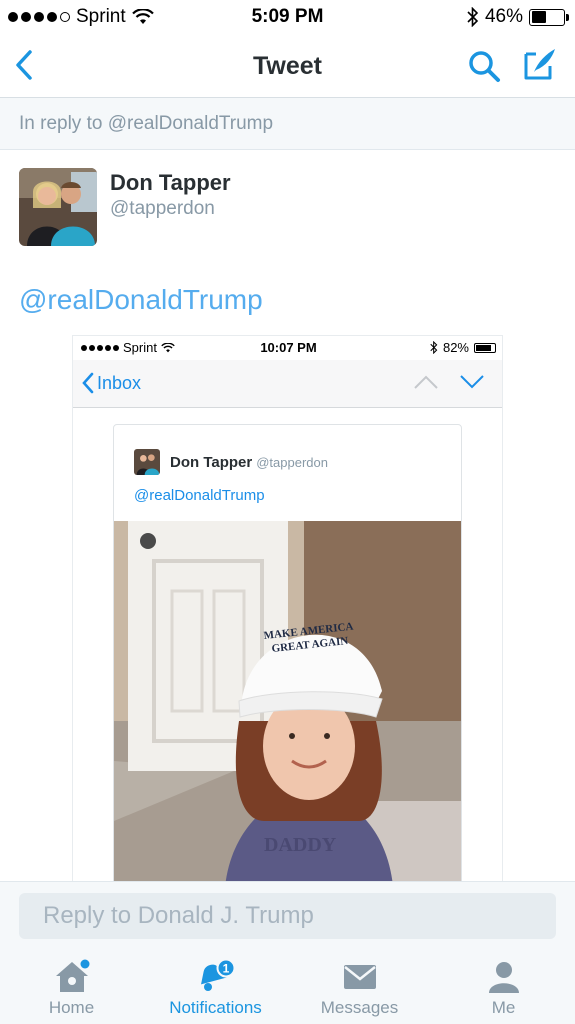 Image resolution: width=575 pixels, height=1024 pixels. Describe the element at coordinates (119, 382) in the screenshot. I see `media-inbox-label: Inbox` at that location.